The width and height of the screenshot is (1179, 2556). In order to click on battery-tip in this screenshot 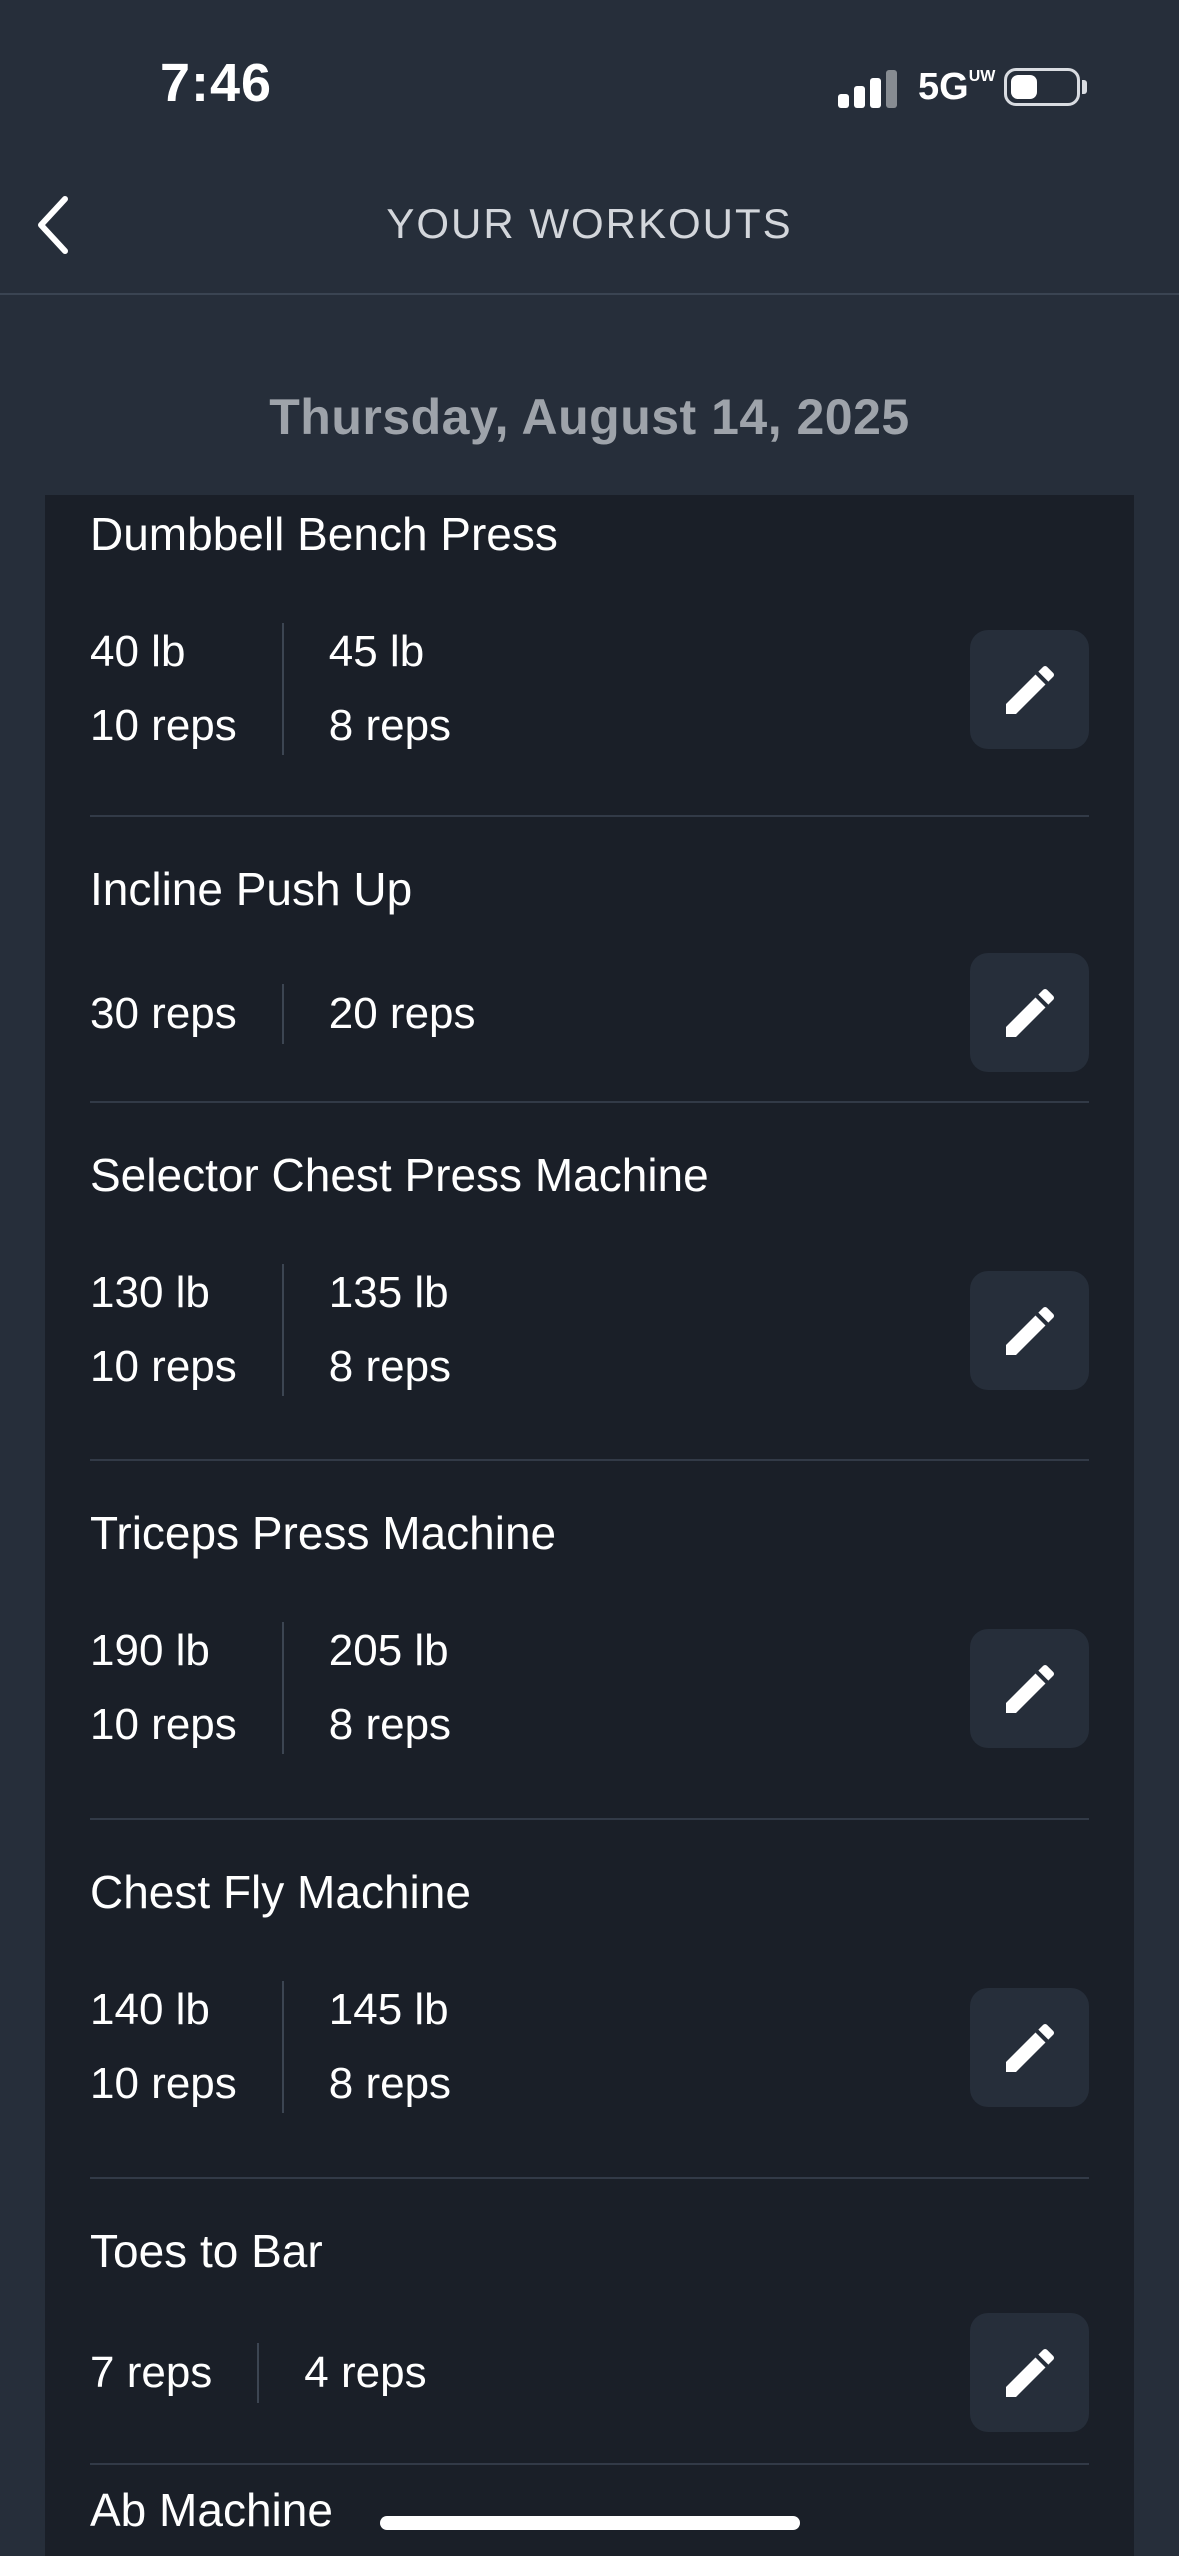, I will do `click(1084, 87)`.